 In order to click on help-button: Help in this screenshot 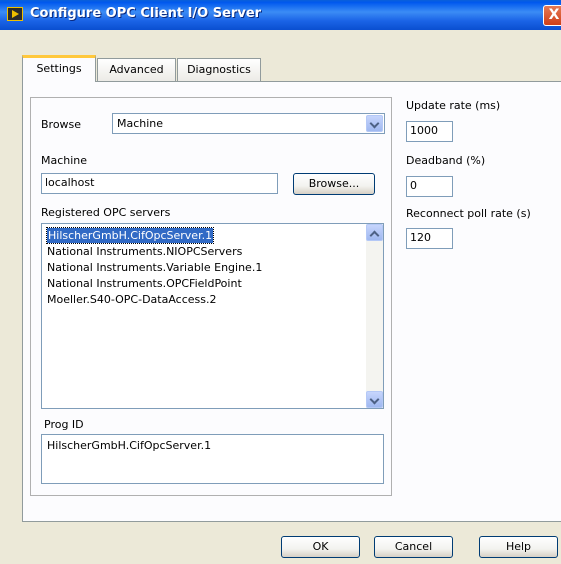, I will do `click(518, 547)`.